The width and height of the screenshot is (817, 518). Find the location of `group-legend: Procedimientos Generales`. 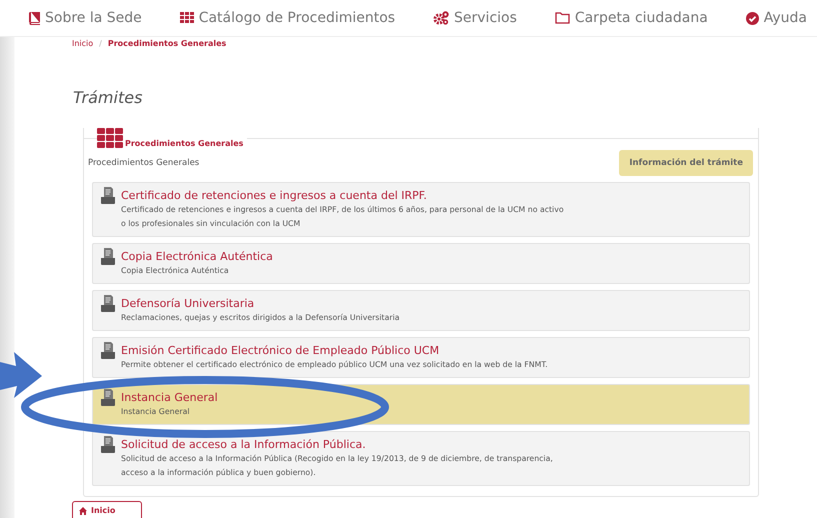

group-legend: Procedimientos Generales is located at coordinates (184, 143).